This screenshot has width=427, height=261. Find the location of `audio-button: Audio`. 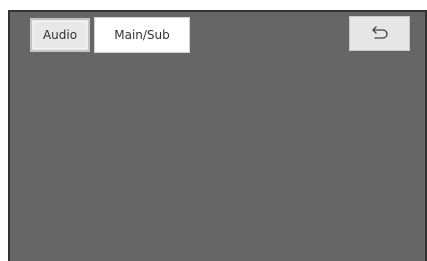

audio-button: Audio is located at coordinates (60, 35).